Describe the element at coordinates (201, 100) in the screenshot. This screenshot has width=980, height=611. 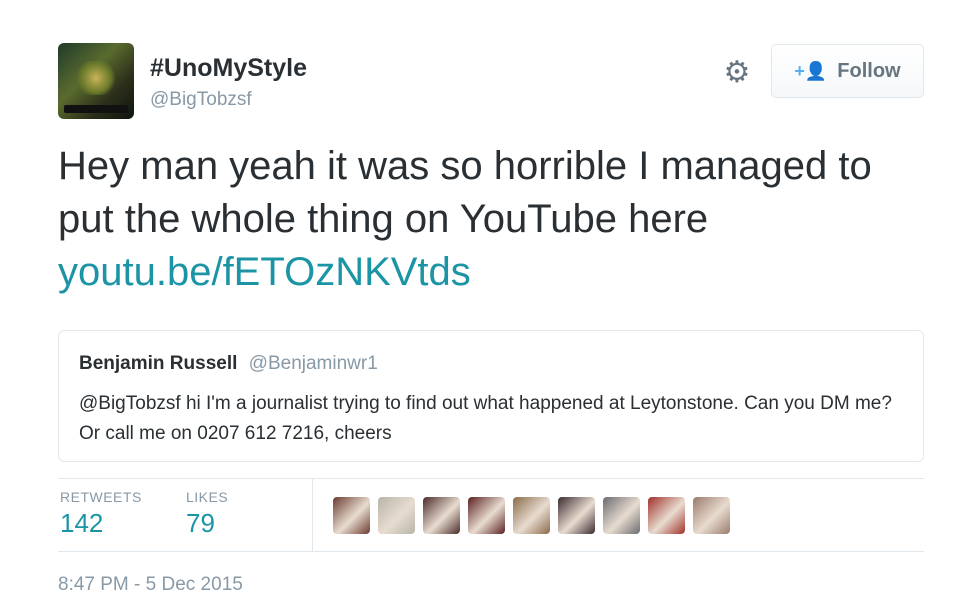
I see `author-handle: @BigTobzsf` at that location.